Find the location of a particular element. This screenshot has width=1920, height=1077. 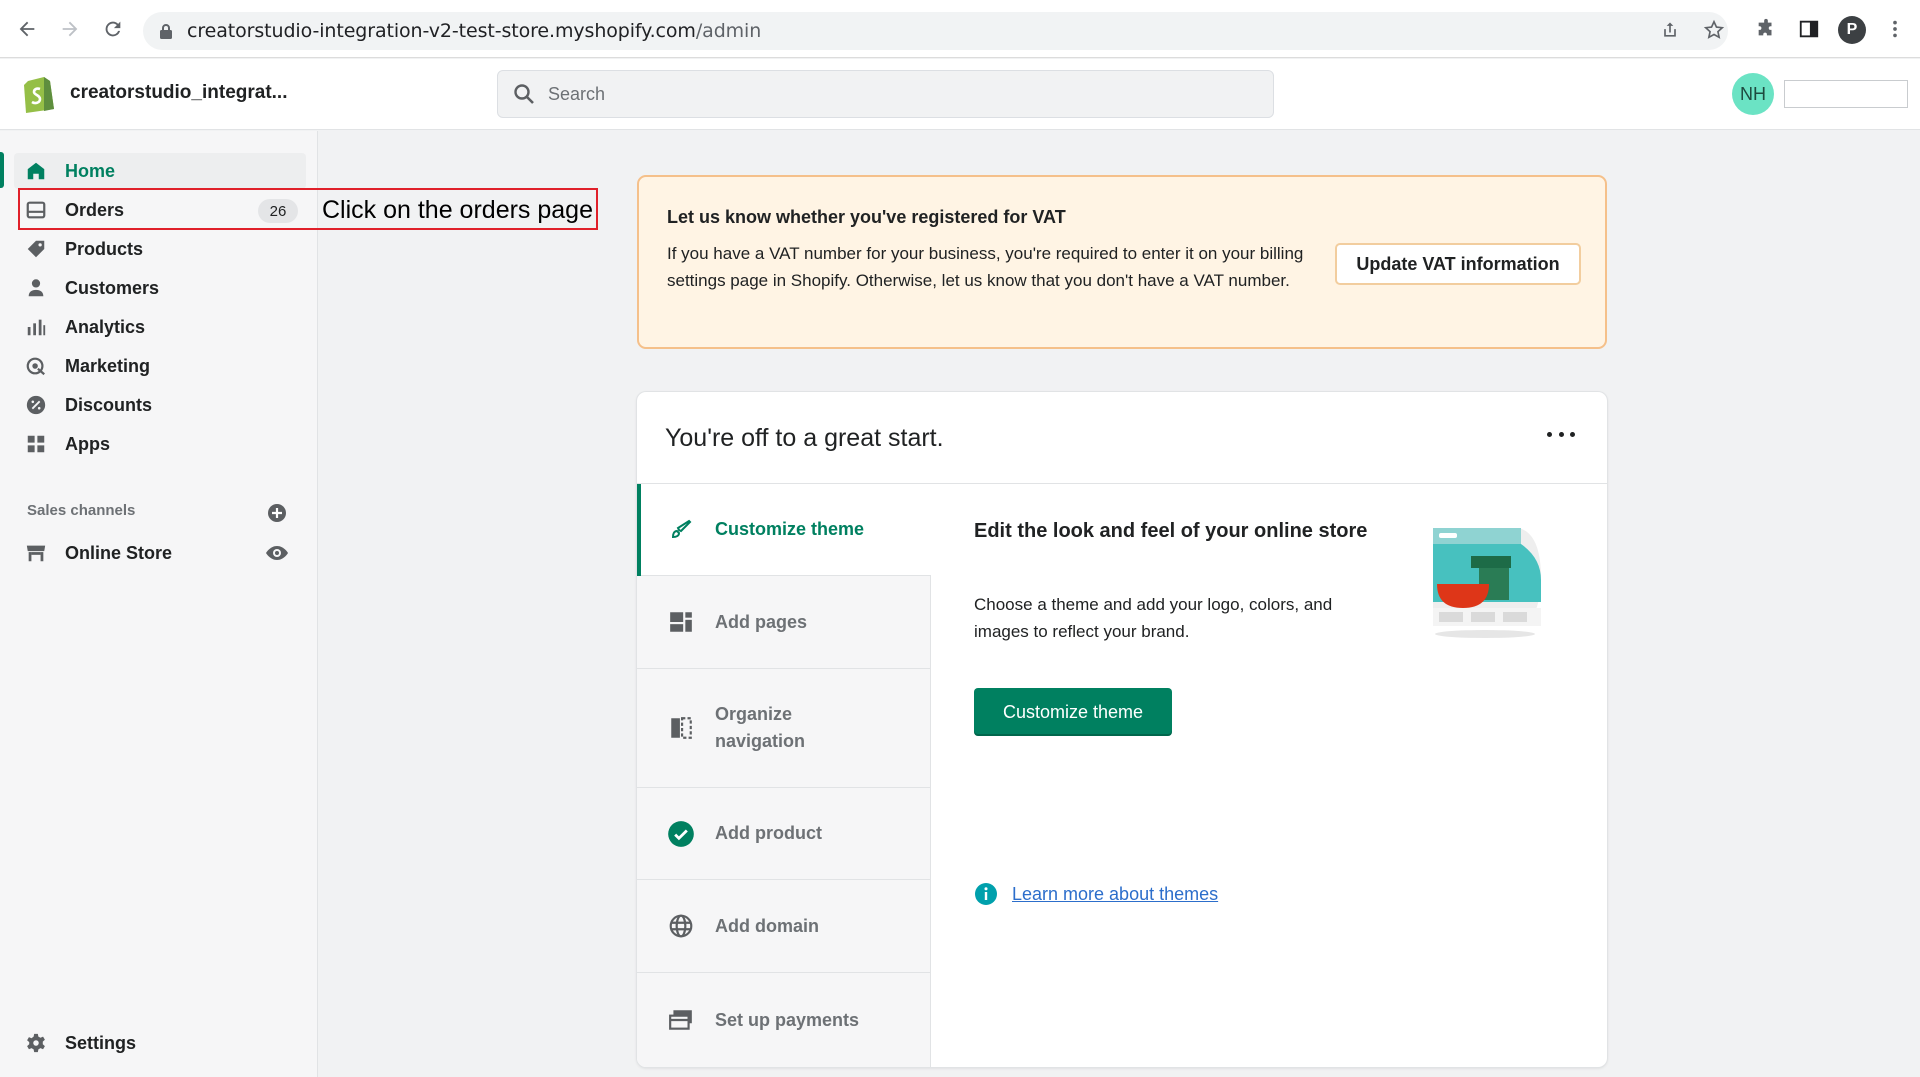

step-organize-navigation: Organize navigation is located at coordinates (784, 728).